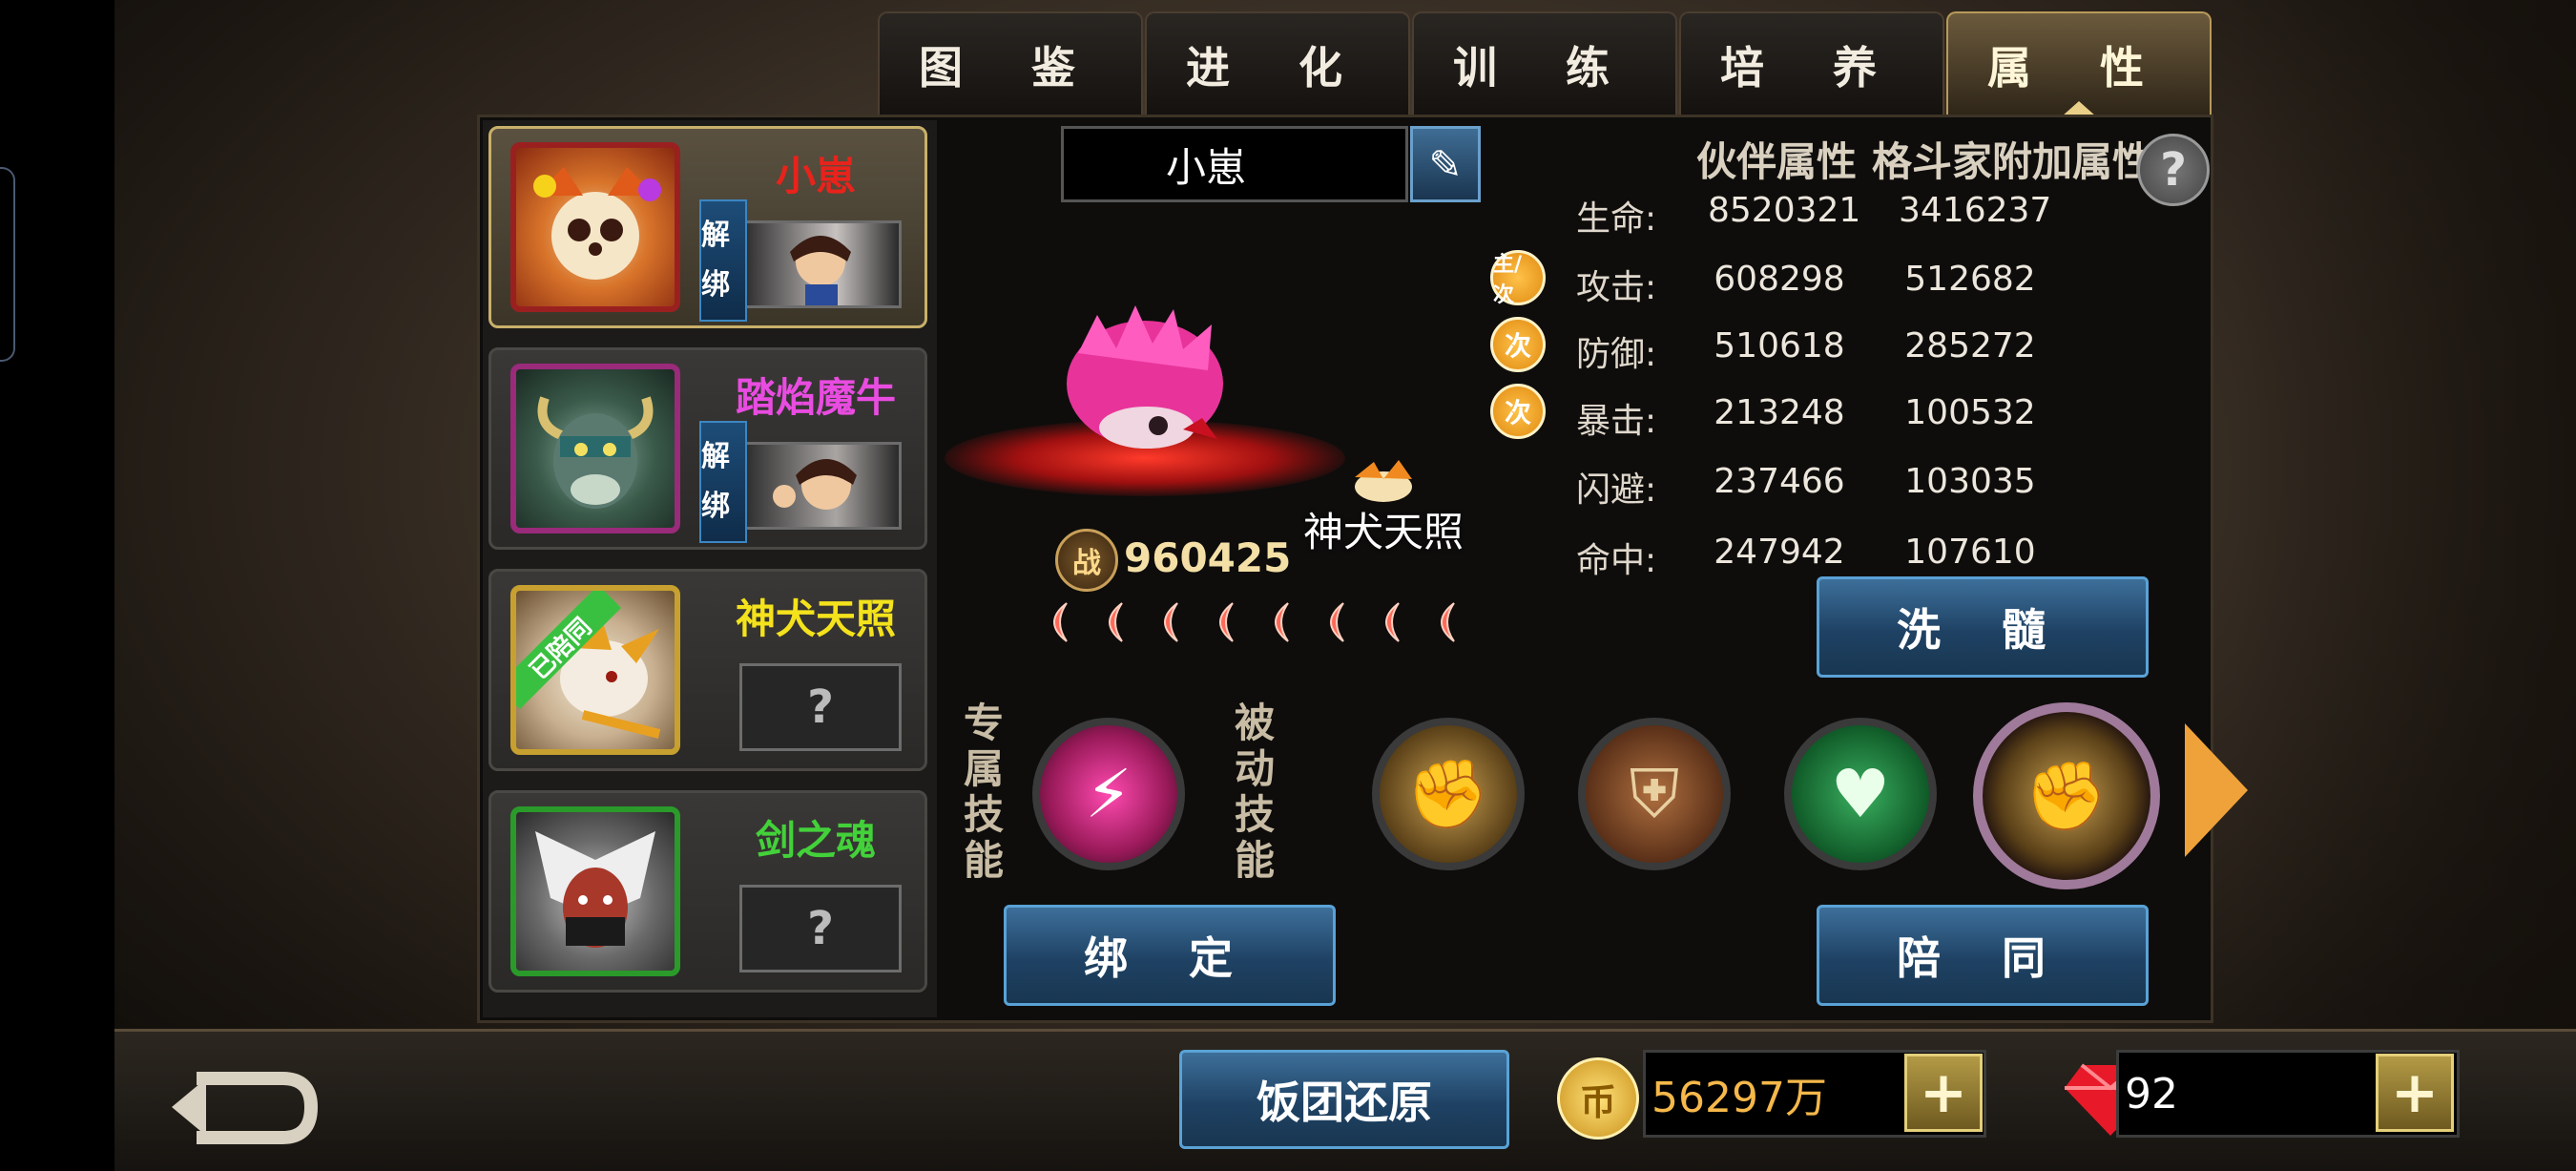 This screenshot has height=1171, width=2576. What do you see at coordinates (1779, 346) in the screenshot?
I see `stat-partner-defense: 510618` at bounding box center [1779, 346].